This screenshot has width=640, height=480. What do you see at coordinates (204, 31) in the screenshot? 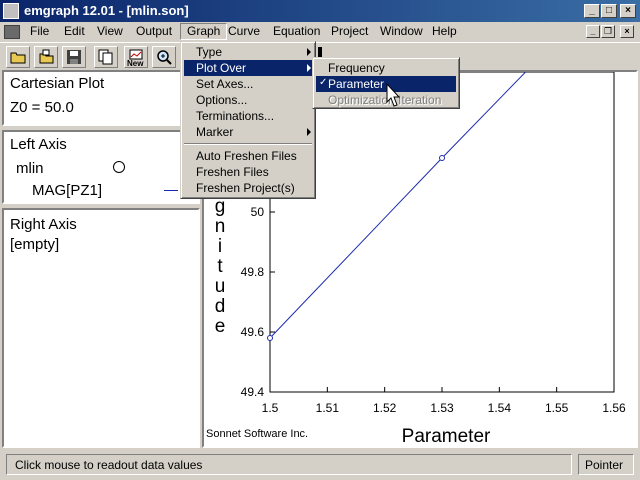
I see `menu-graph: Graph` at bounding box center [204, 31].